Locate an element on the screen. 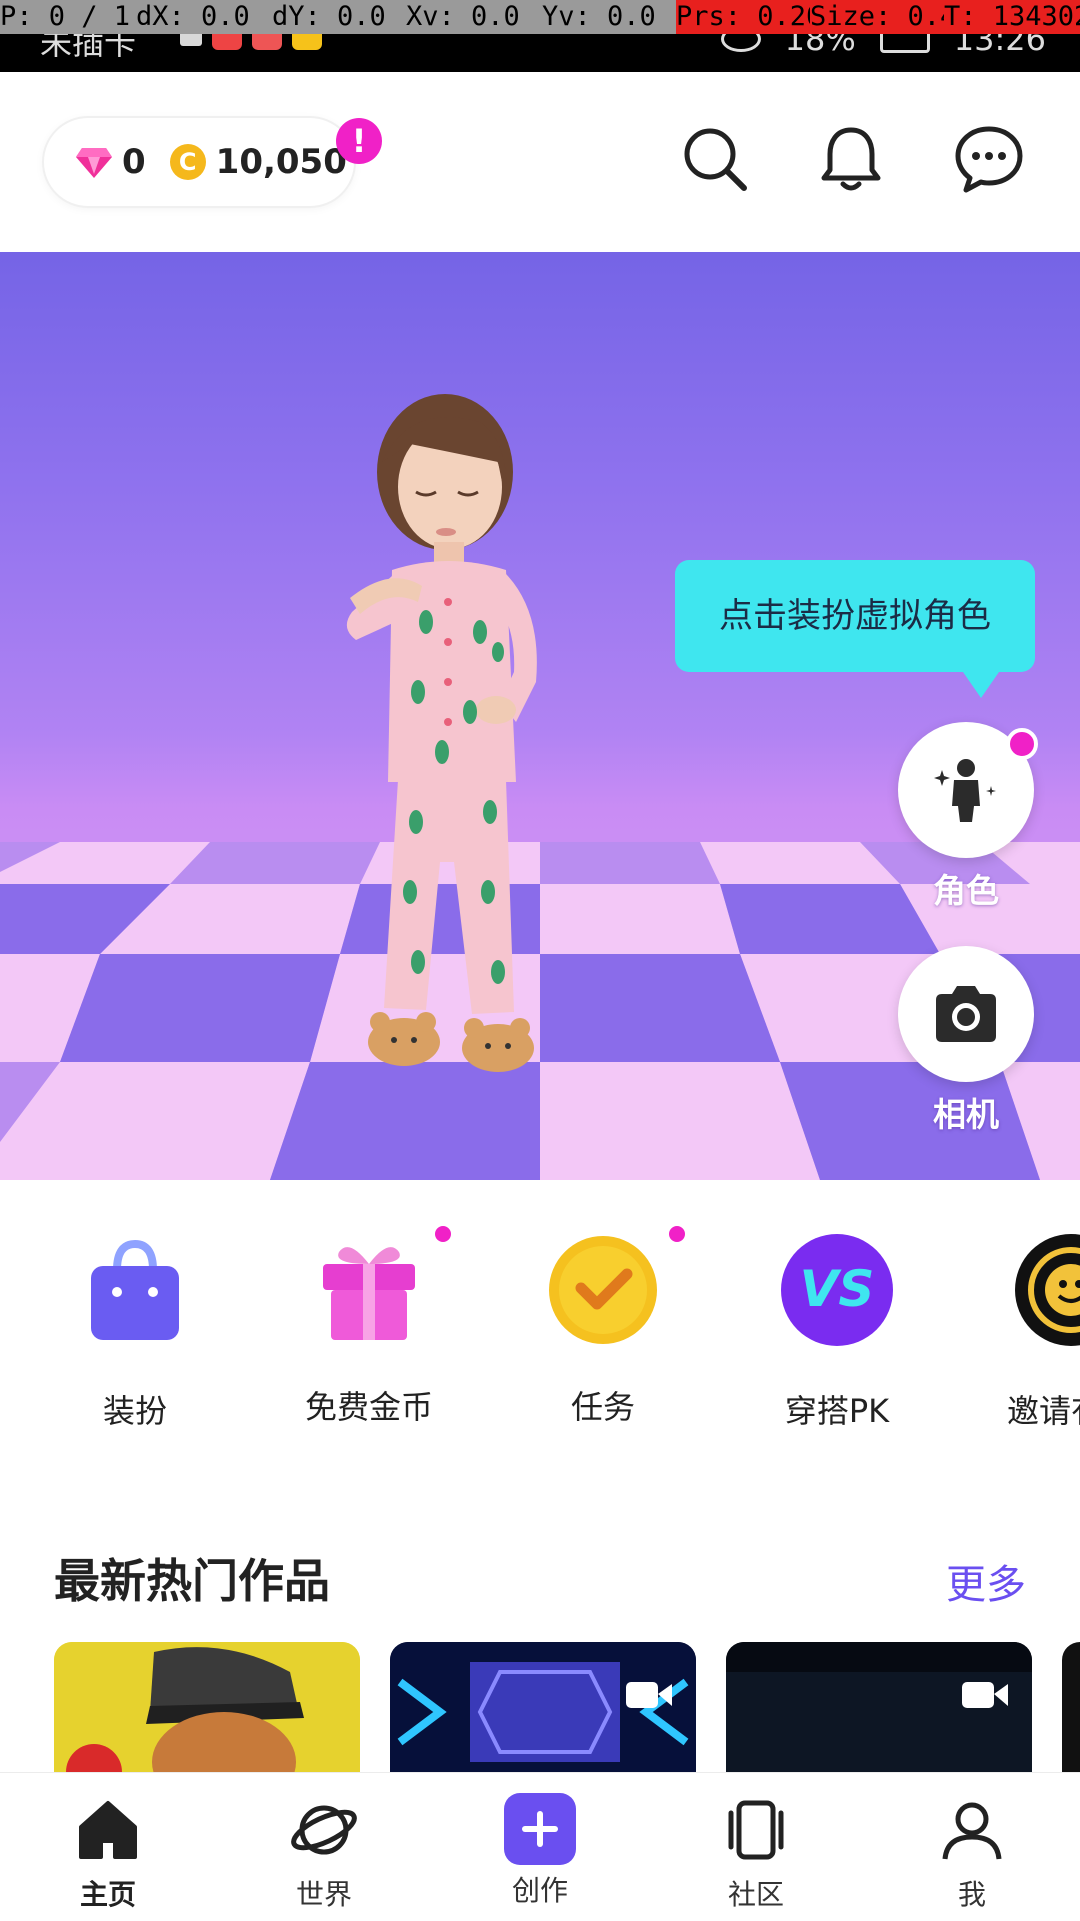 The image size is (1080, 1921). work-thumbnail is located at coordinates (207, 1707).